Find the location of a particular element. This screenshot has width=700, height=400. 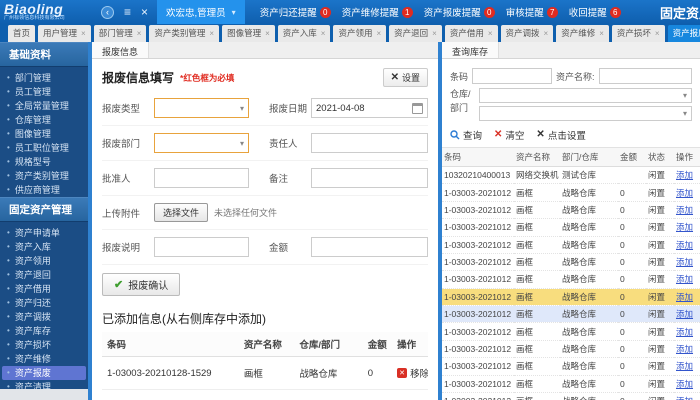

user-menu: 欢宏忠,管理员 ▾ is located at coordinates (201, 12).